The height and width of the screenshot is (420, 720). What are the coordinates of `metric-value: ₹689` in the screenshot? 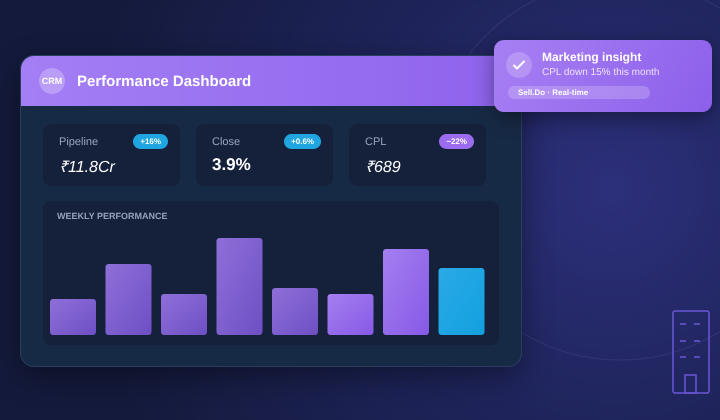 It's located at (383, 167).